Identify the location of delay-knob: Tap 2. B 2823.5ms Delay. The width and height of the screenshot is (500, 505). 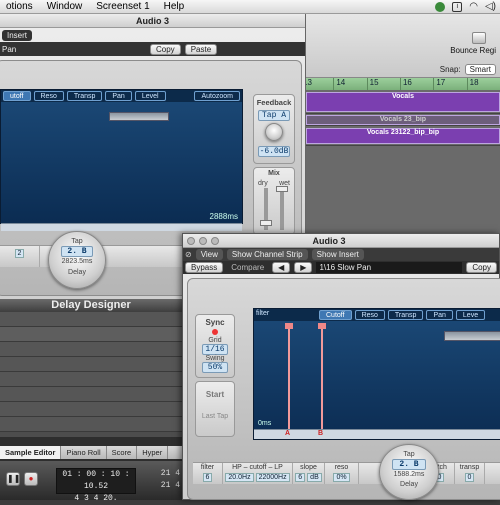
(77, 260).